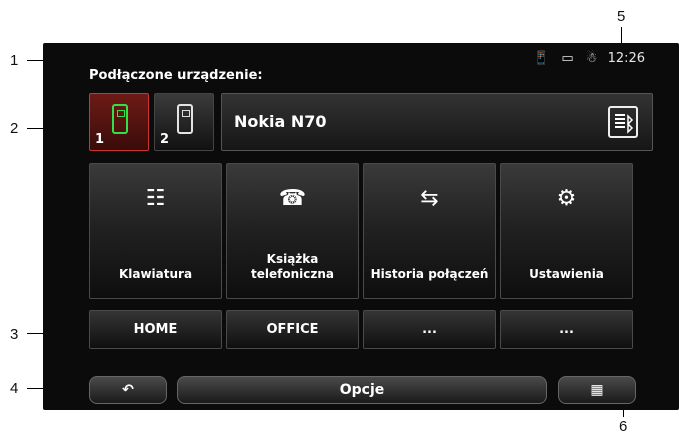  I want to click on phonebook-icon: ☎, so click(292, 198).